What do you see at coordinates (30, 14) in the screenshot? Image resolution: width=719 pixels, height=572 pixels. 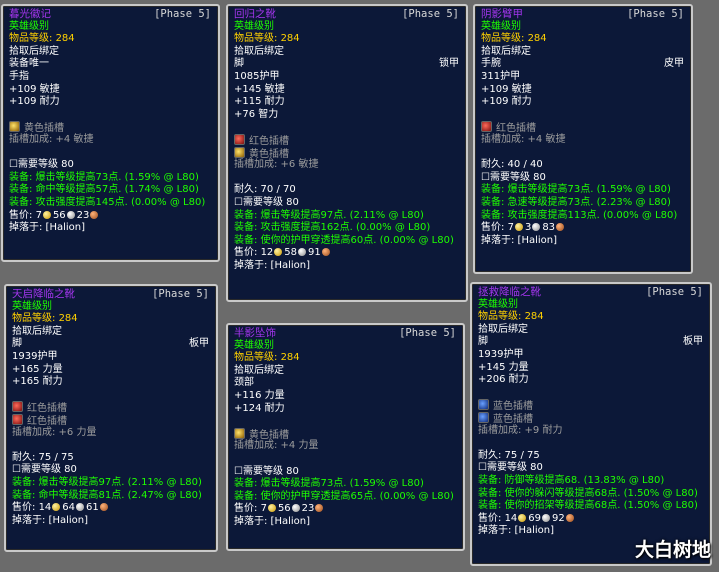 I see `item-name: 暮光徽记` at bounding box center [30, 14].